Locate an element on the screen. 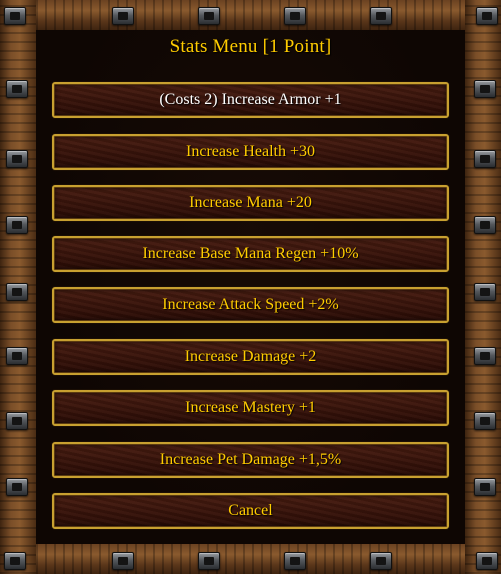  dialog-title: Stats Menu [1 Point] is located at coordinates (250, 46).